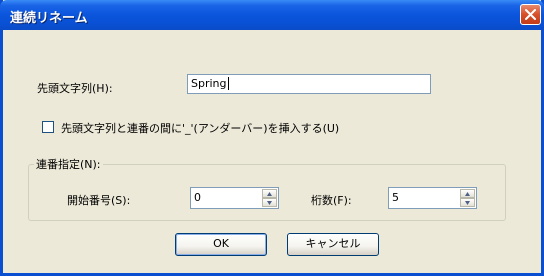 Image resolution: width=544 pixels, height=276 pixels. What do you see at coordinates (234, 198) in the screenshot?
I see `start-number-spinner: 0` at bounding box center [234, 198].